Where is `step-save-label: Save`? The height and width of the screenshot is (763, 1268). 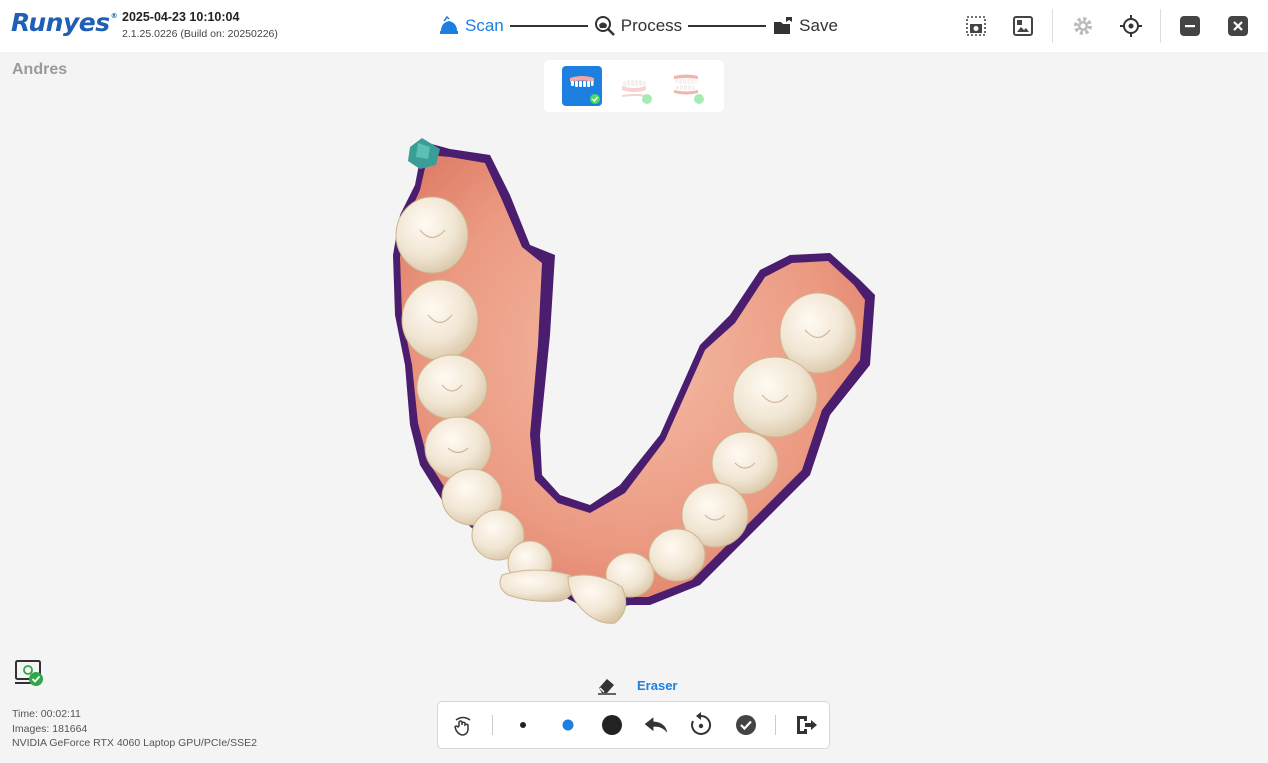
step-save-label: Save is located at coordinates (818, 25).